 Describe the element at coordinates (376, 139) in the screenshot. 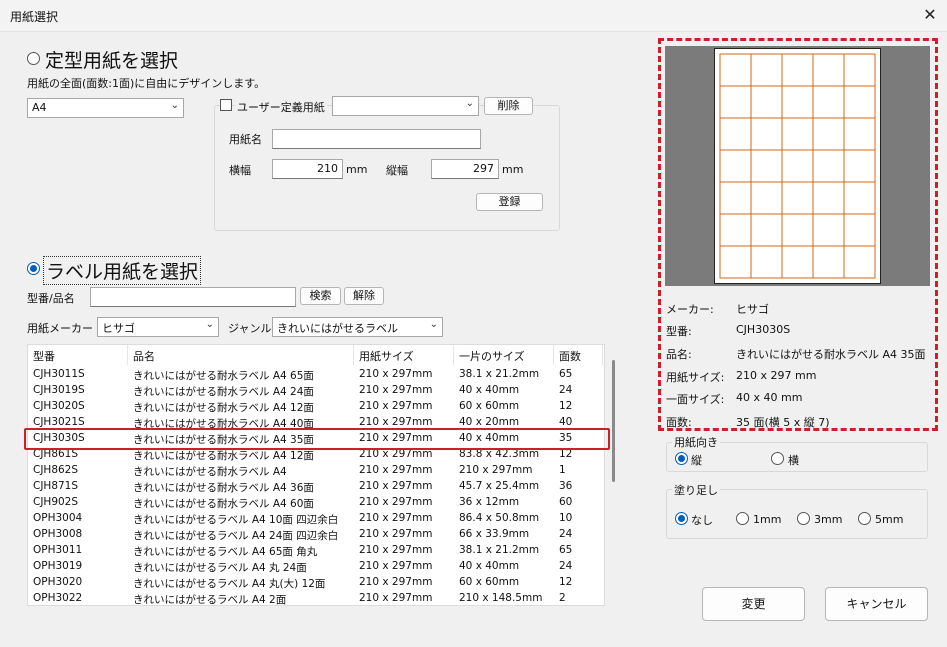

I see `paper-name-input` at that location.